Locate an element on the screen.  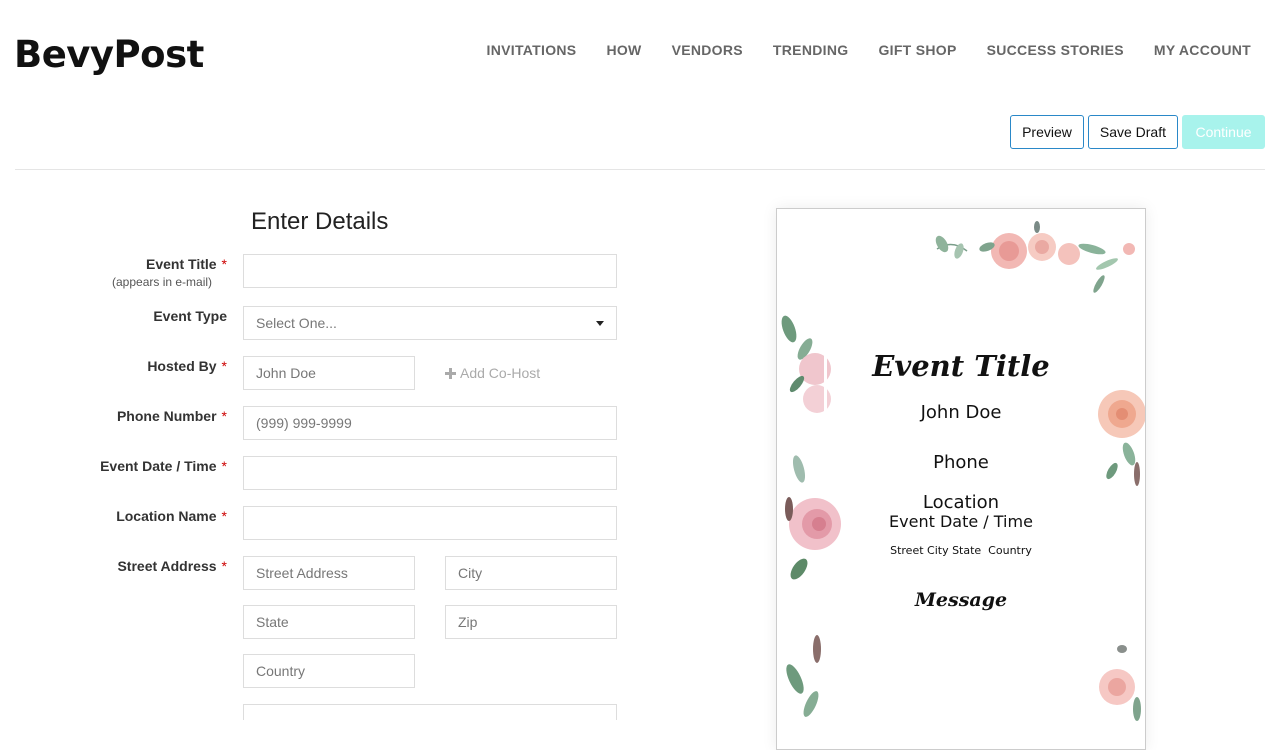
event-title-input is located at coordinates (430, 271).